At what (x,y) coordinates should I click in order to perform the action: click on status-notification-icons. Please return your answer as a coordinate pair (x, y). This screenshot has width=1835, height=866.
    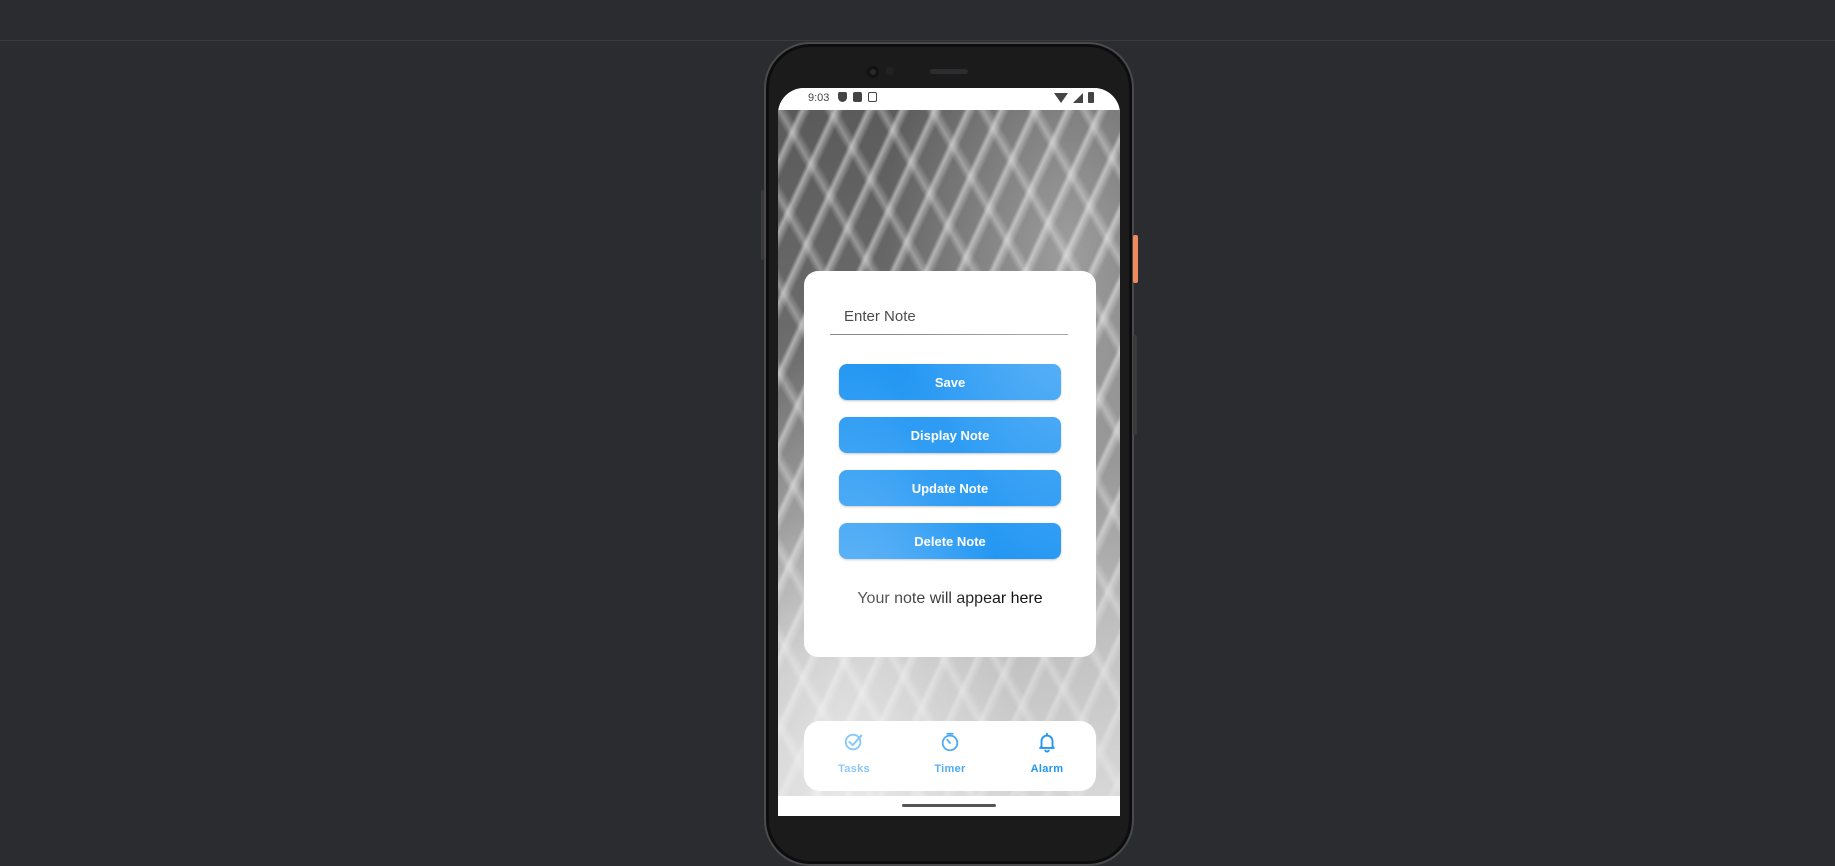
    Looking at the image, I should click on (857, 97).